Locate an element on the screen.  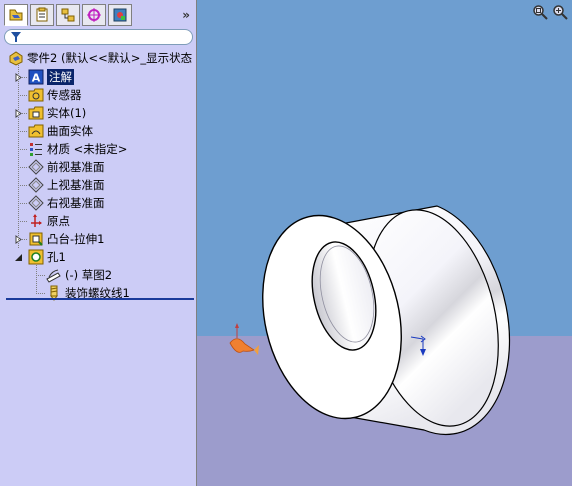
configurationmanager-tab is located at coordinates (68, 15).